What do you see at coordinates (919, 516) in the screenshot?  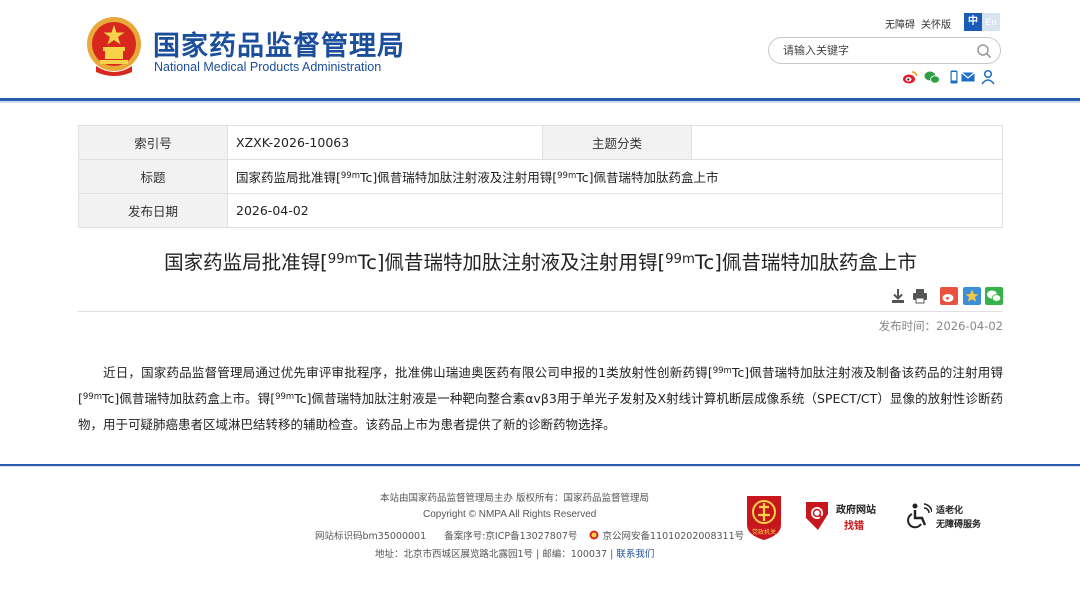 I see `wheelchair-icon` at bounding box center [919, 516].